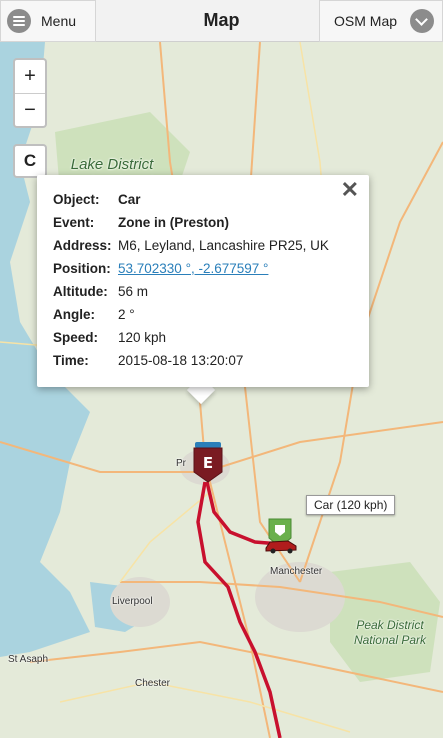  What do you see at coordinates (390, 632) in the screenshot?
I see `peak-district-label: Peak District National Park` at bounding box center [390, 632].